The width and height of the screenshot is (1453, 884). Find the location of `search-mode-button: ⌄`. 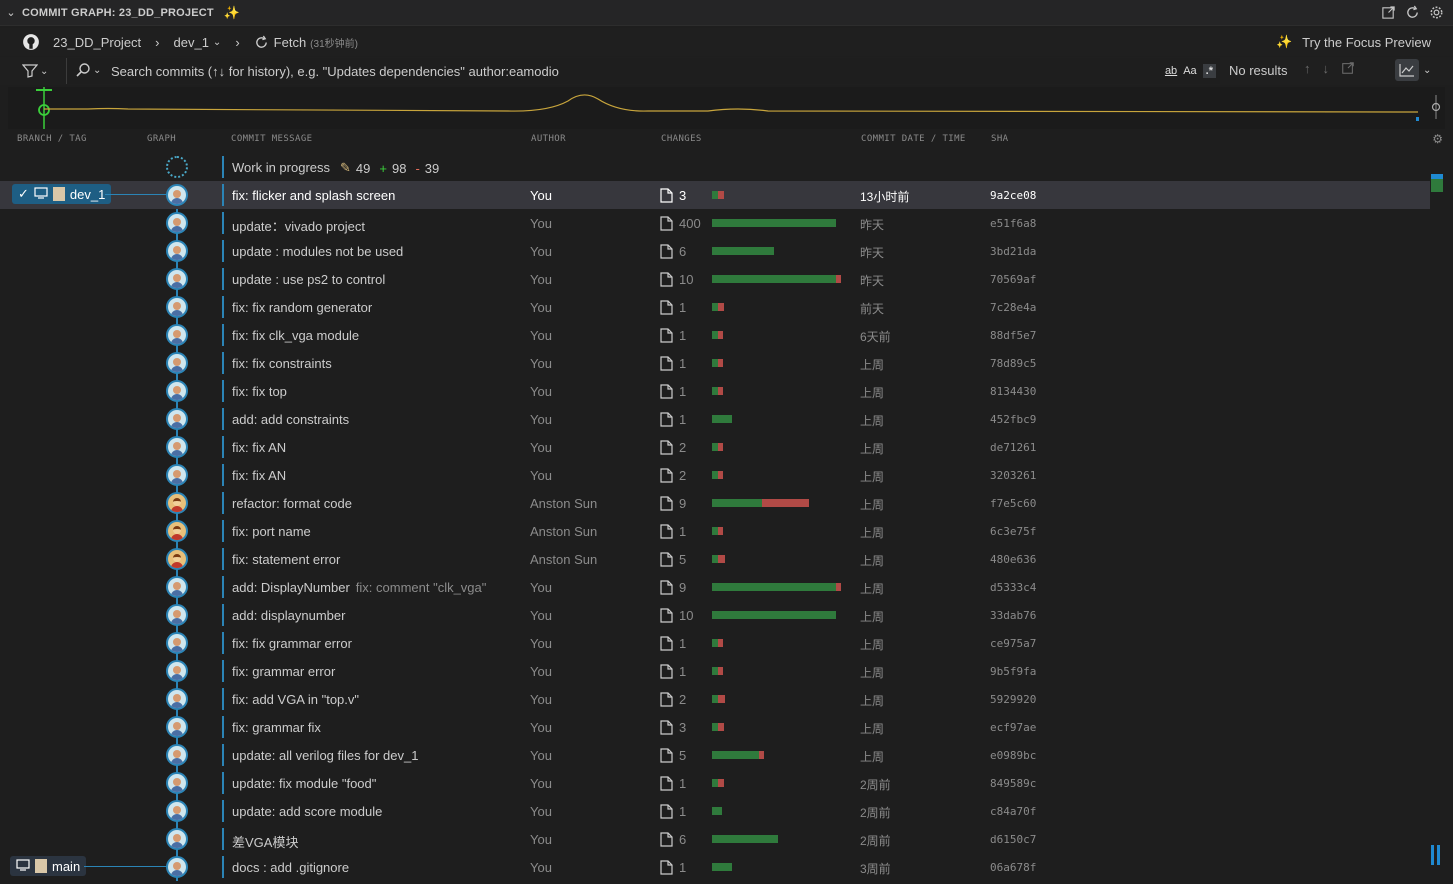

search-mode-button: ⌄ is located at coordinates (88, 70).